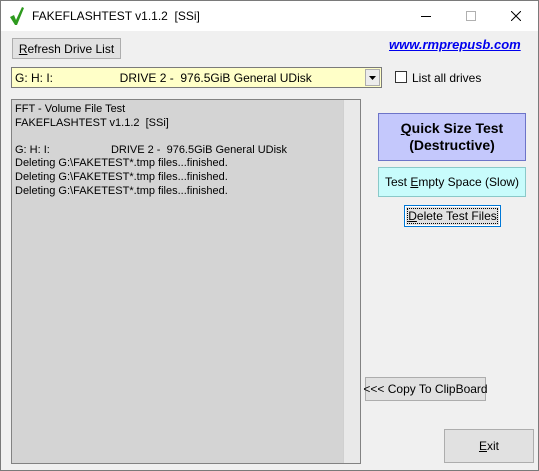  I want to click on log-scrollbar, so click(351, 281).